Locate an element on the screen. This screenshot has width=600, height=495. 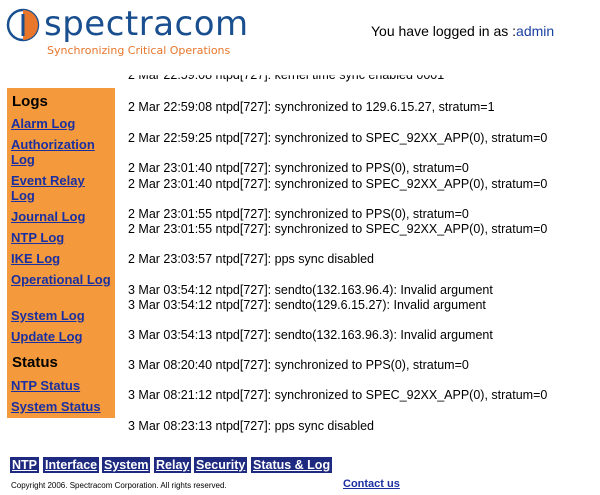
sidebar-item-ntp-log: NTP Log is located at coordinates (61, 237).